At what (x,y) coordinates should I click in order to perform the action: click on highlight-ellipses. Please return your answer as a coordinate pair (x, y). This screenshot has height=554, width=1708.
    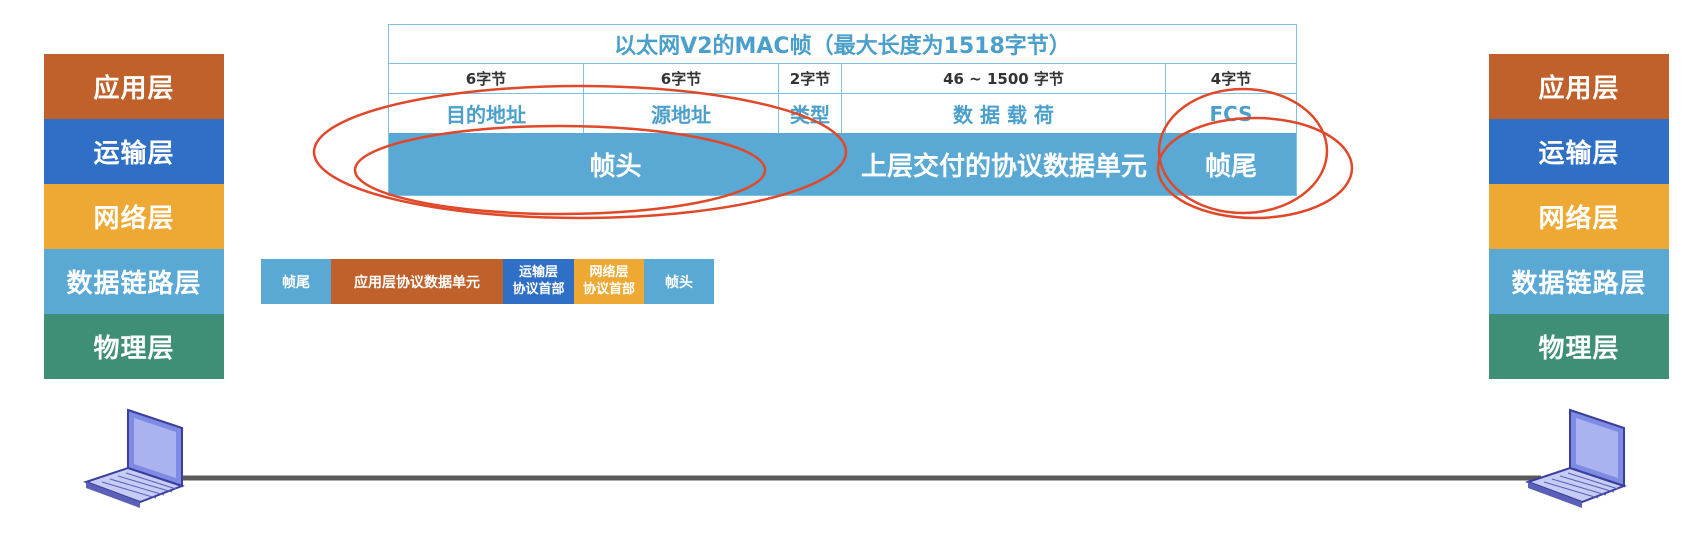
    Looking at the image, I should click on (833, 152).